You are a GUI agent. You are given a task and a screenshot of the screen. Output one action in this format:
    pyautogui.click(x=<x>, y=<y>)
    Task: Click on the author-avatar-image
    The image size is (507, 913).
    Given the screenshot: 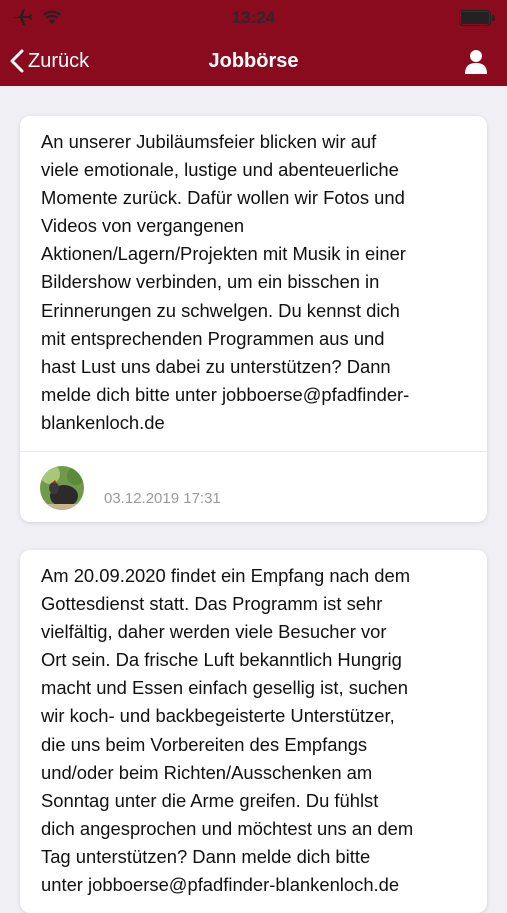 What is the action you would take?
    pyautogui.click(x=62, y=488)
    